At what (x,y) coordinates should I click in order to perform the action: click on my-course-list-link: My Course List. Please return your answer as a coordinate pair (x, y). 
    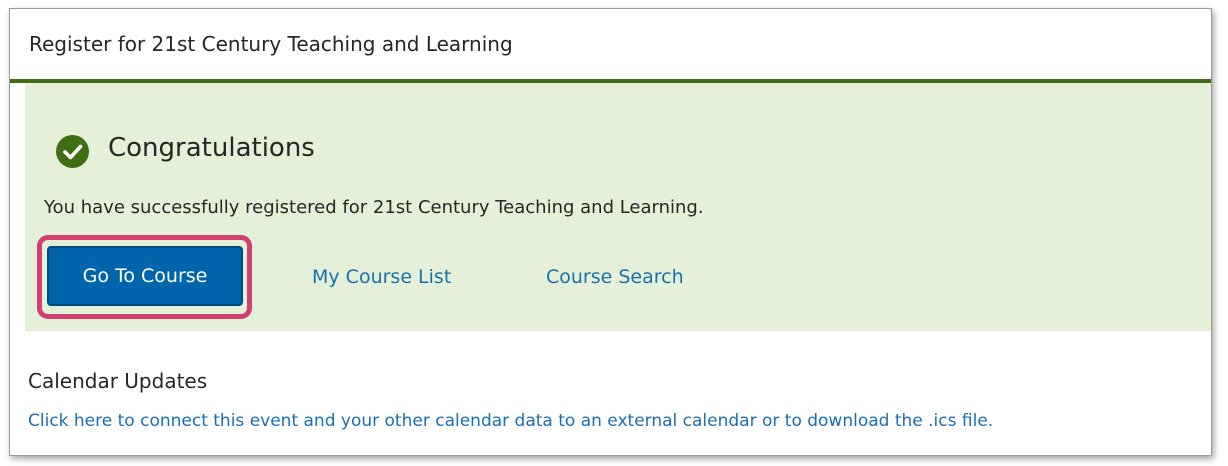
    Looking at the image, I should click on (381, 277).